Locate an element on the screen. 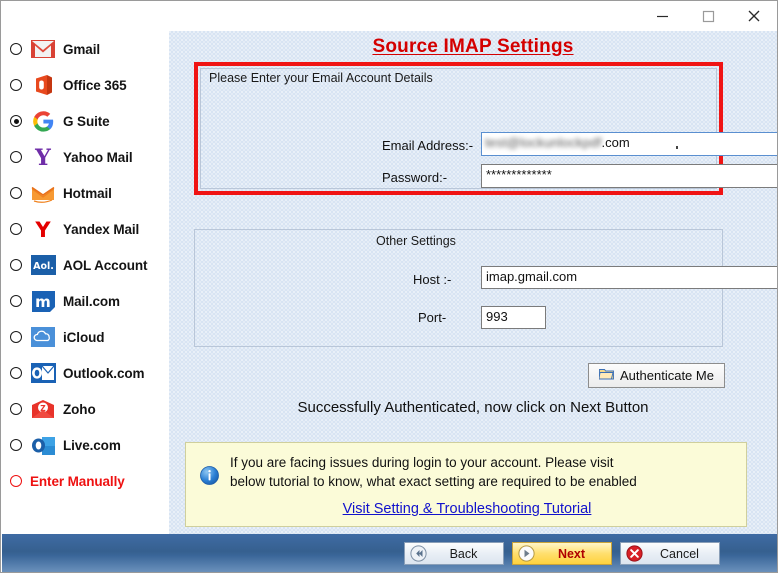 The height and width of the screenshot is (573, 778). sidebar-item-gmail: Gmail is located at coordinates (85, 49).